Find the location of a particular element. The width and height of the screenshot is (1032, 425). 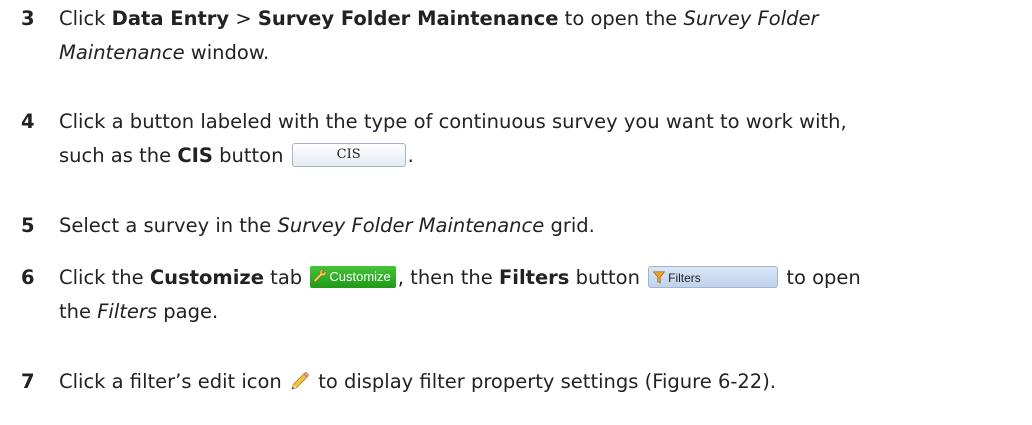

filters-button-label: Filters is located at coordinates (684, 277).